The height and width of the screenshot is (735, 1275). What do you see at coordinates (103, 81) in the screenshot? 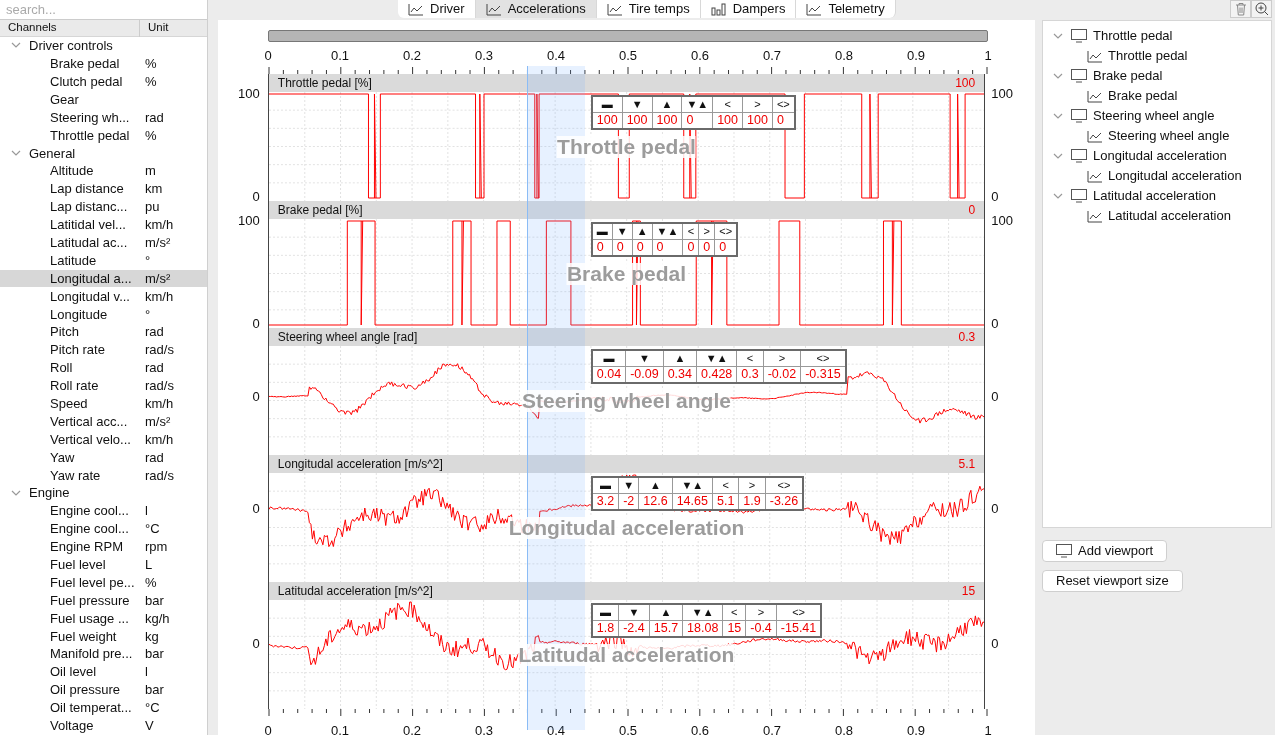
I see `channel-row: Clutch pedal %` at bounding box center [103, 81].